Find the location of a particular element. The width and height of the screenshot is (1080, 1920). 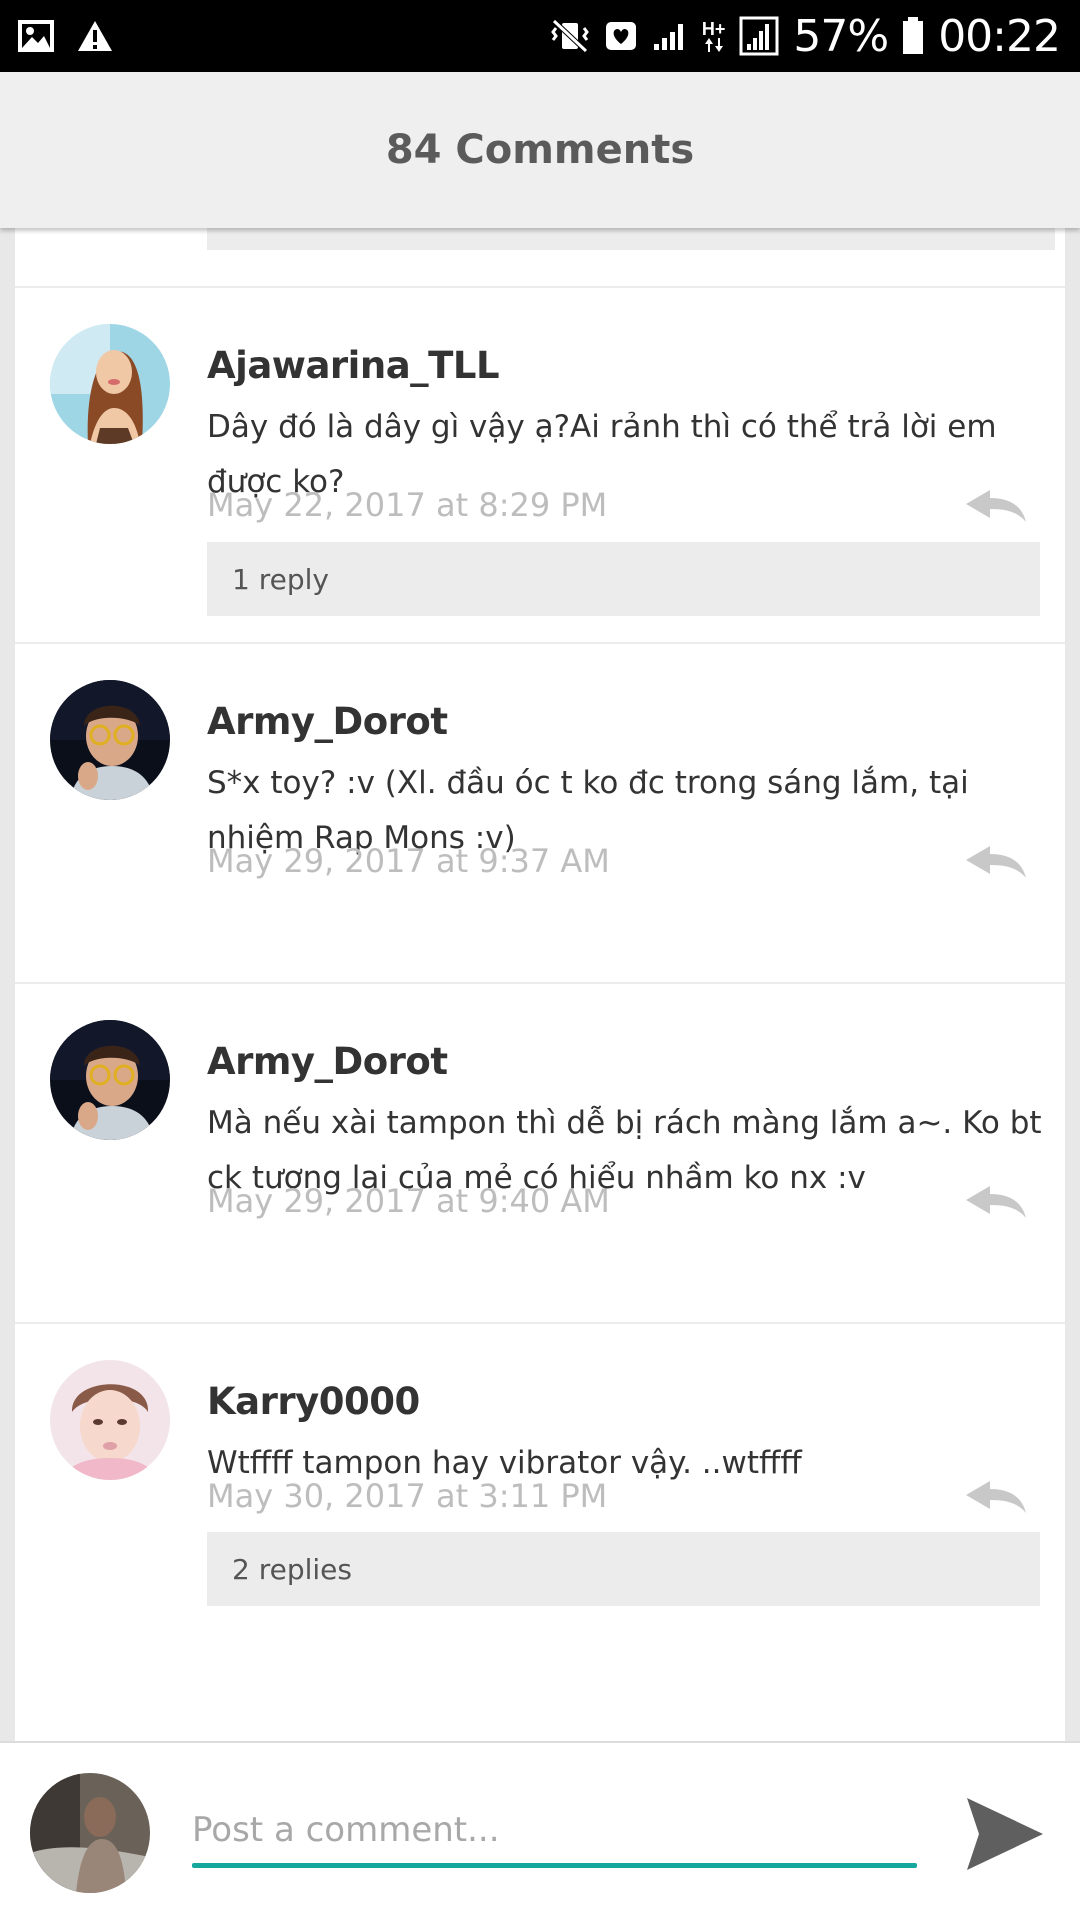

data-icon: H+ is located at coordinates (713, 35).